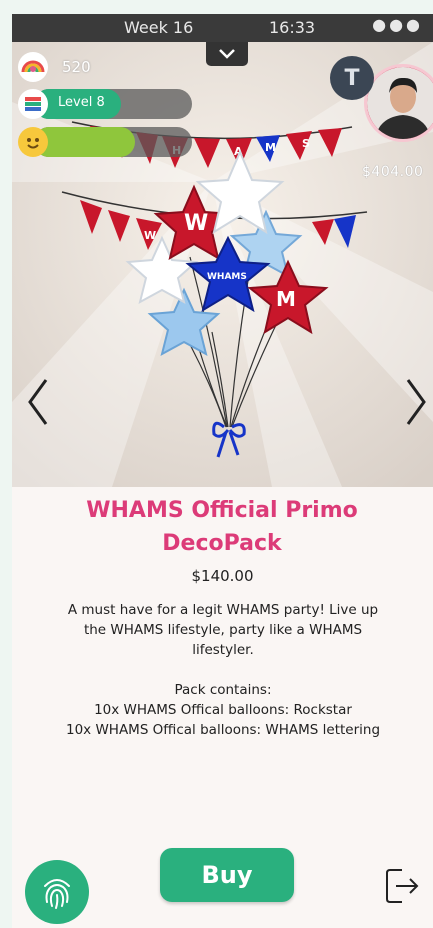 This screenshot has width=433, height=928. What do you see at coordinates (227, 277) in the screenshot?
I see `balloon-logo: WHAMS` at bounding box center [227, 277].